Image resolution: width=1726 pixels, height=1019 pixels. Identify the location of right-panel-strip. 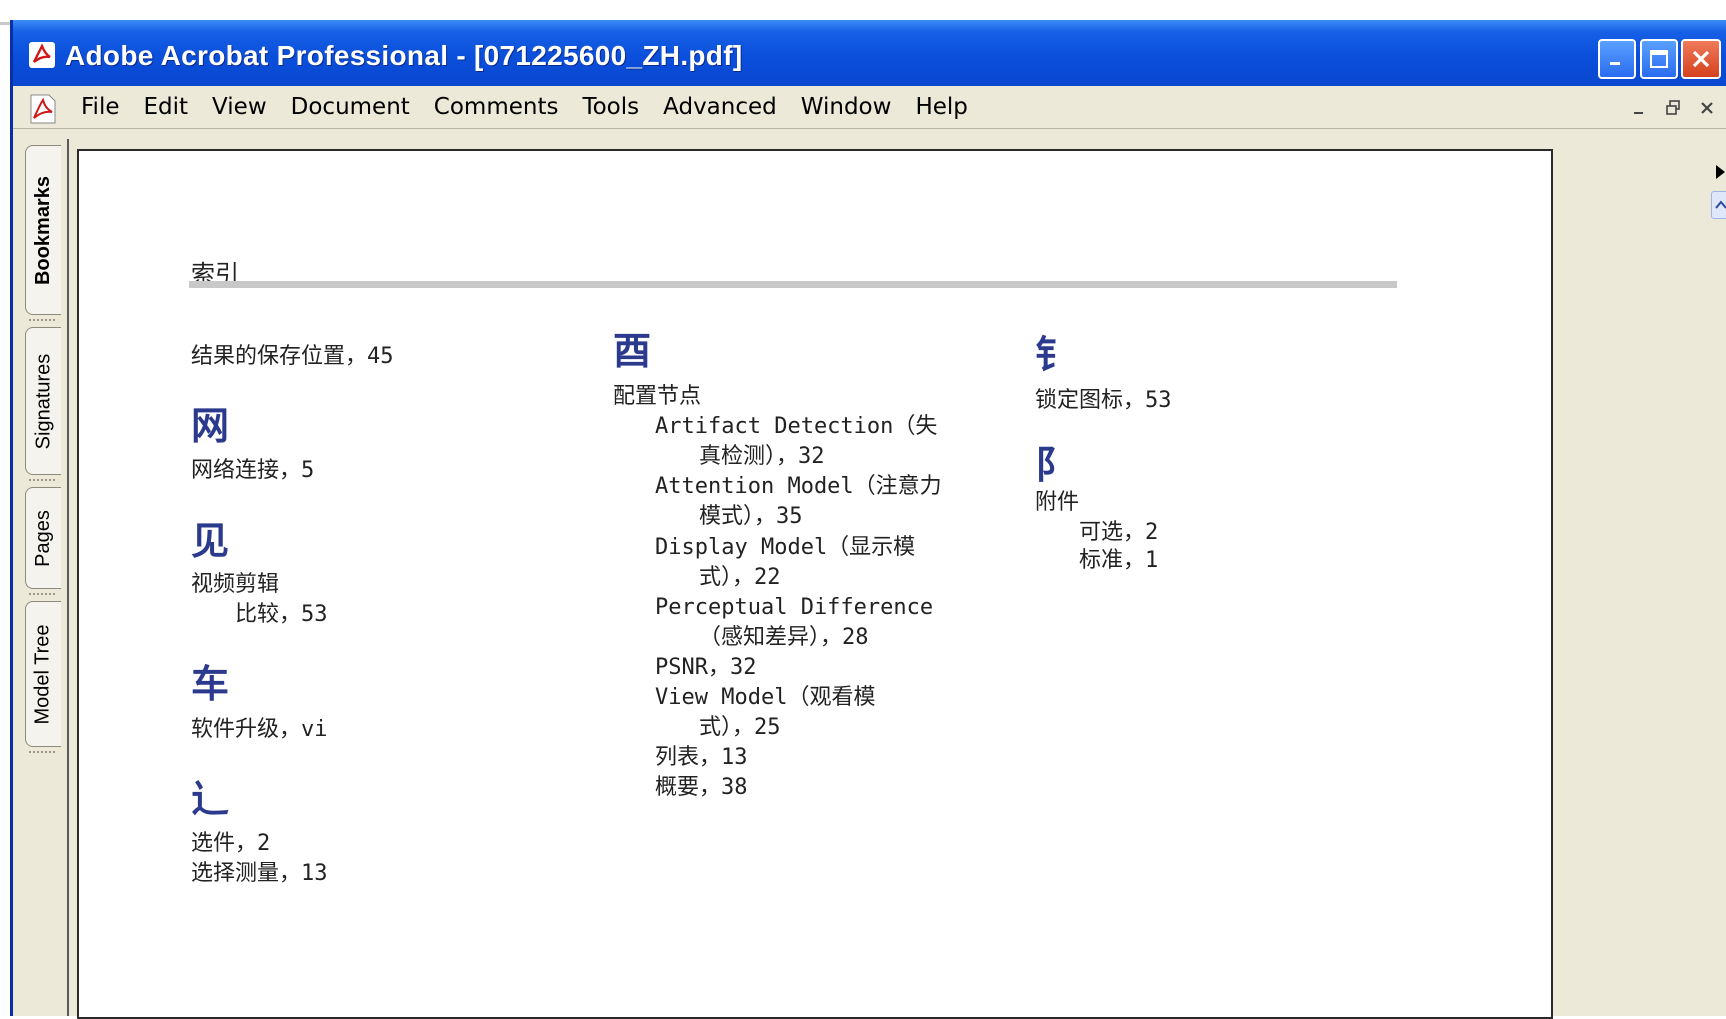
(1717, 572).